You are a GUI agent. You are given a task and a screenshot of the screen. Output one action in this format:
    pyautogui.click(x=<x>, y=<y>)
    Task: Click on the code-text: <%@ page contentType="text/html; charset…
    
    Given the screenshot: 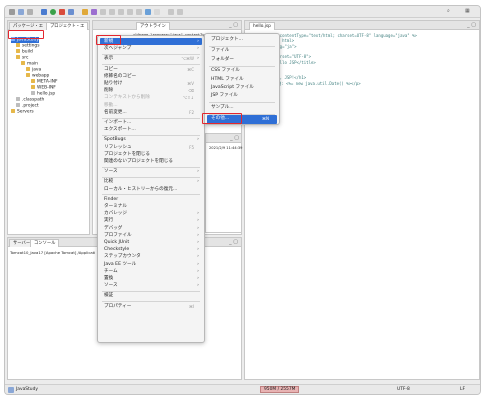 What is the action you would take?
    pyautogui.click(x=337, y=35)
    